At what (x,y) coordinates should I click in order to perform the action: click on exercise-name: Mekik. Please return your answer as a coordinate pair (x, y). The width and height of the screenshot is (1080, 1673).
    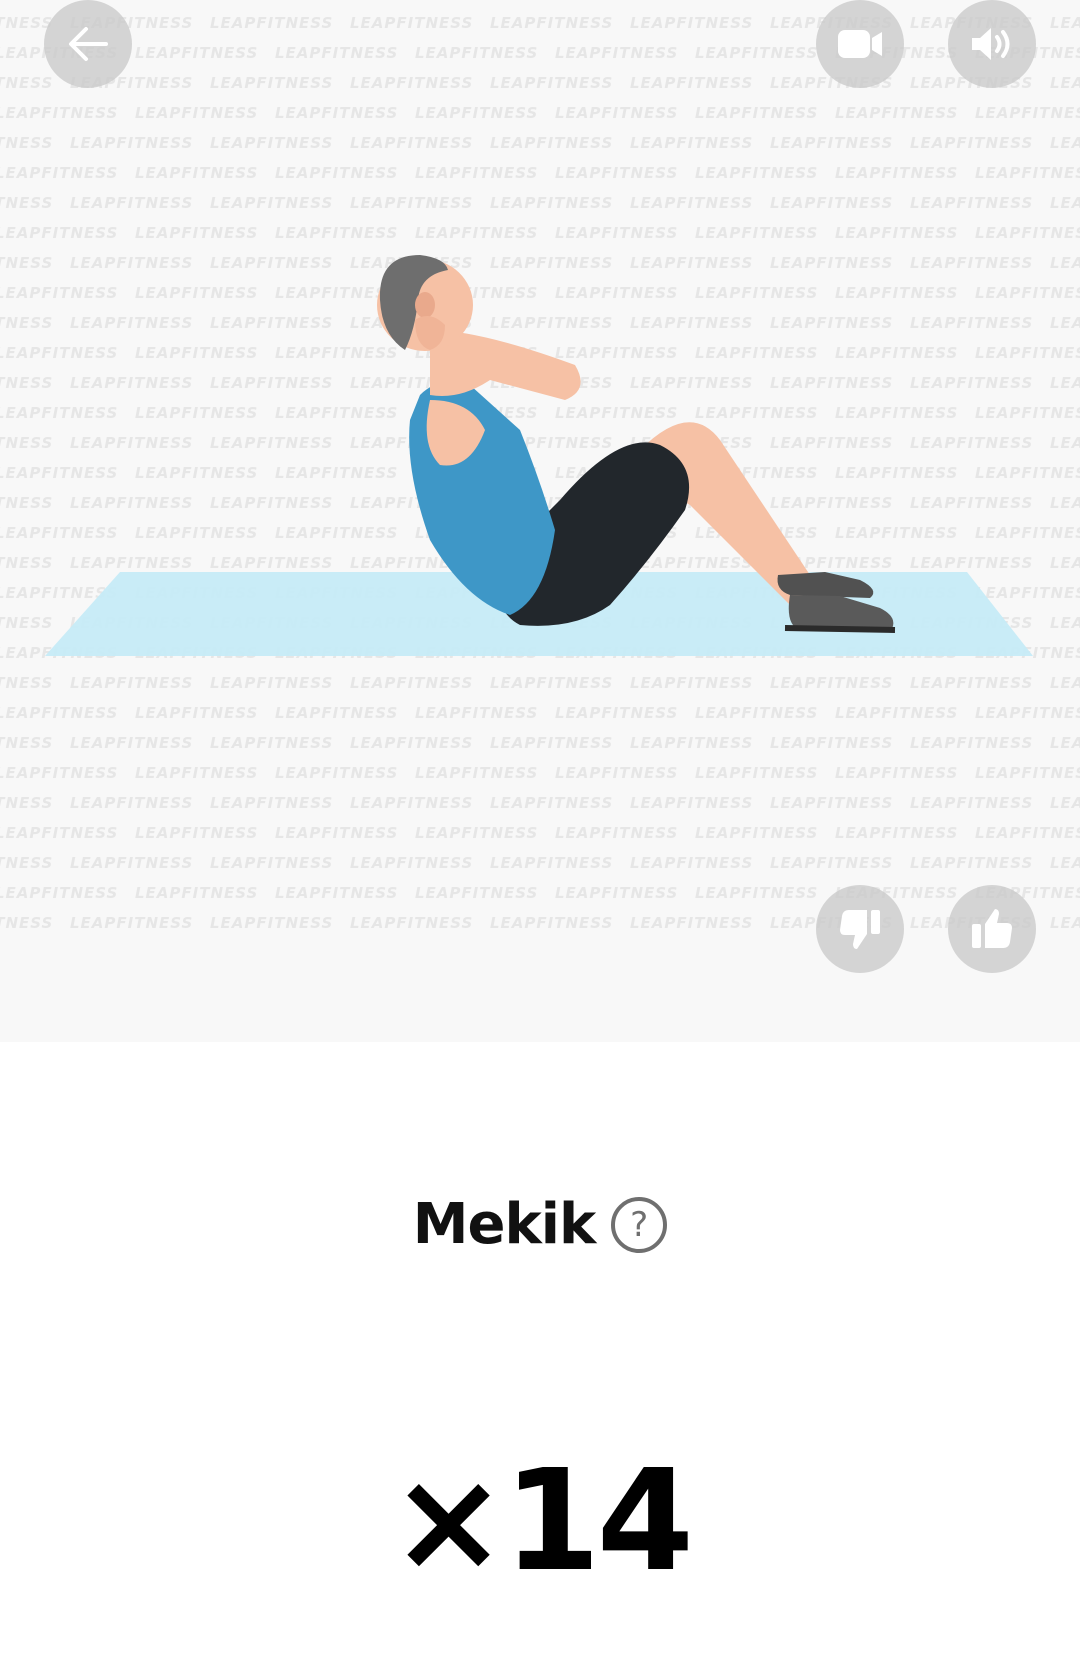
    Looking at the image, I should click on (504, 1224).